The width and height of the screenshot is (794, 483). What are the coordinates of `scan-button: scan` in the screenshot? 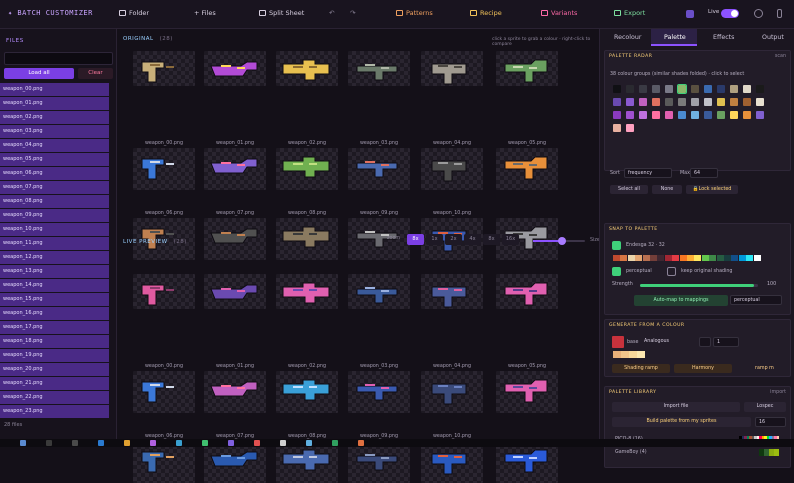 It's located at (780, 56).